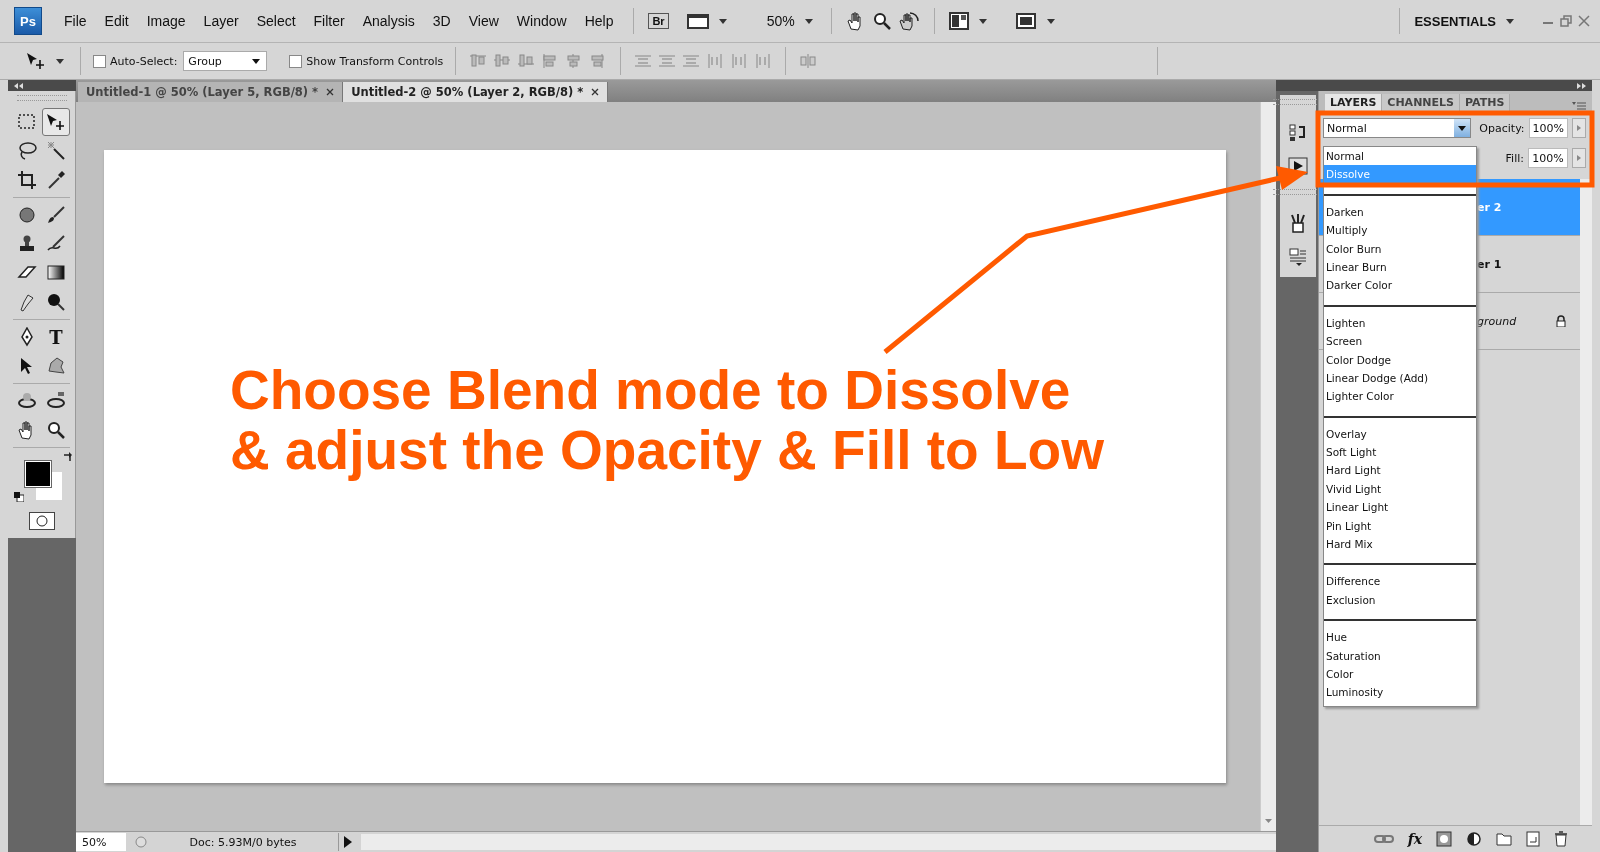 The width and height of the screenshot is (1600, 852). I want to click on new-layer-icon, so click(1533, 839).